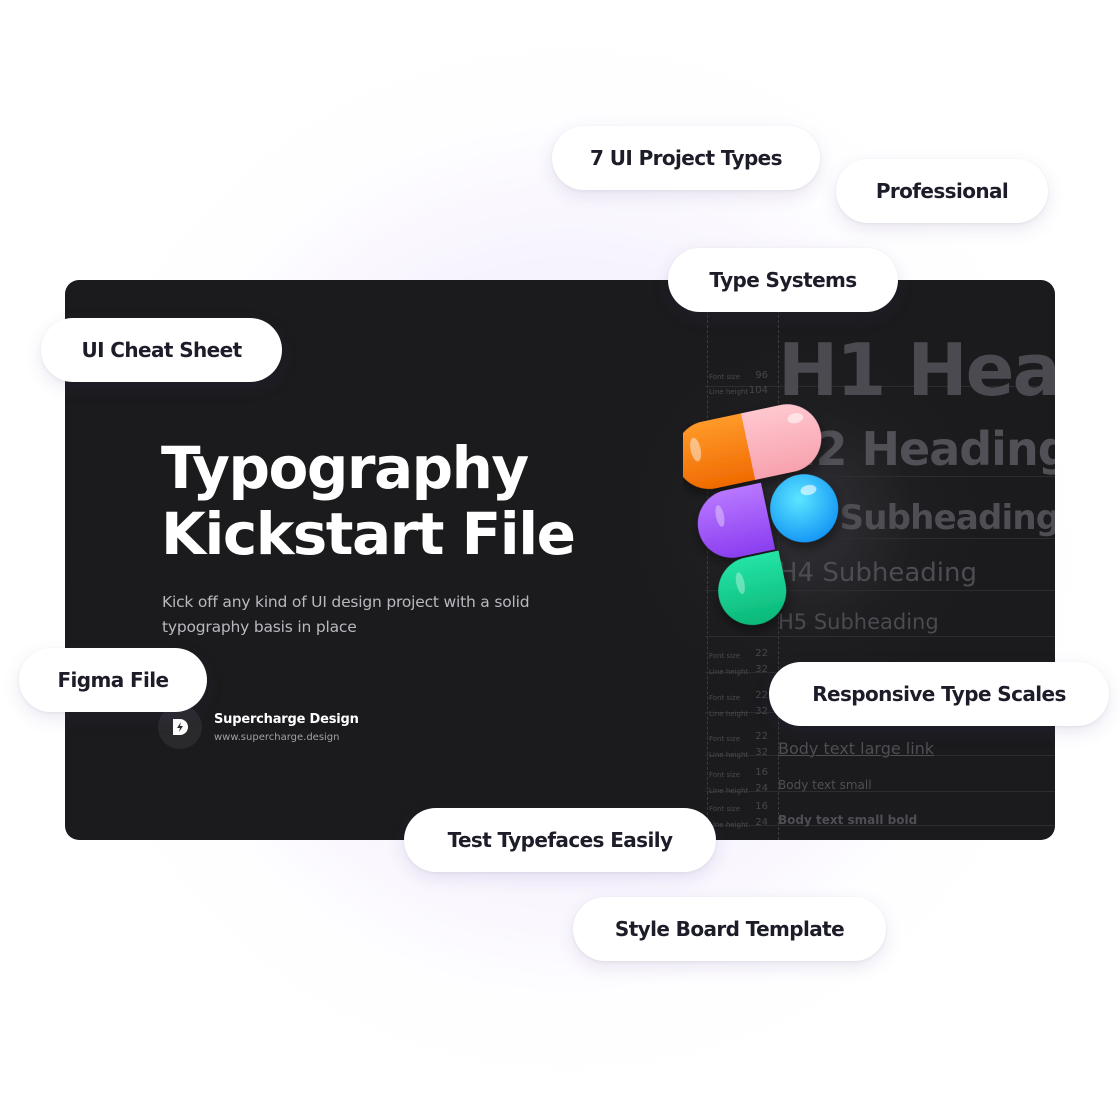 The image size is (1120, 1120). Describe the element at coordinates (804, 508) in the screenshot. I see `figma-blue-segment` at that location.